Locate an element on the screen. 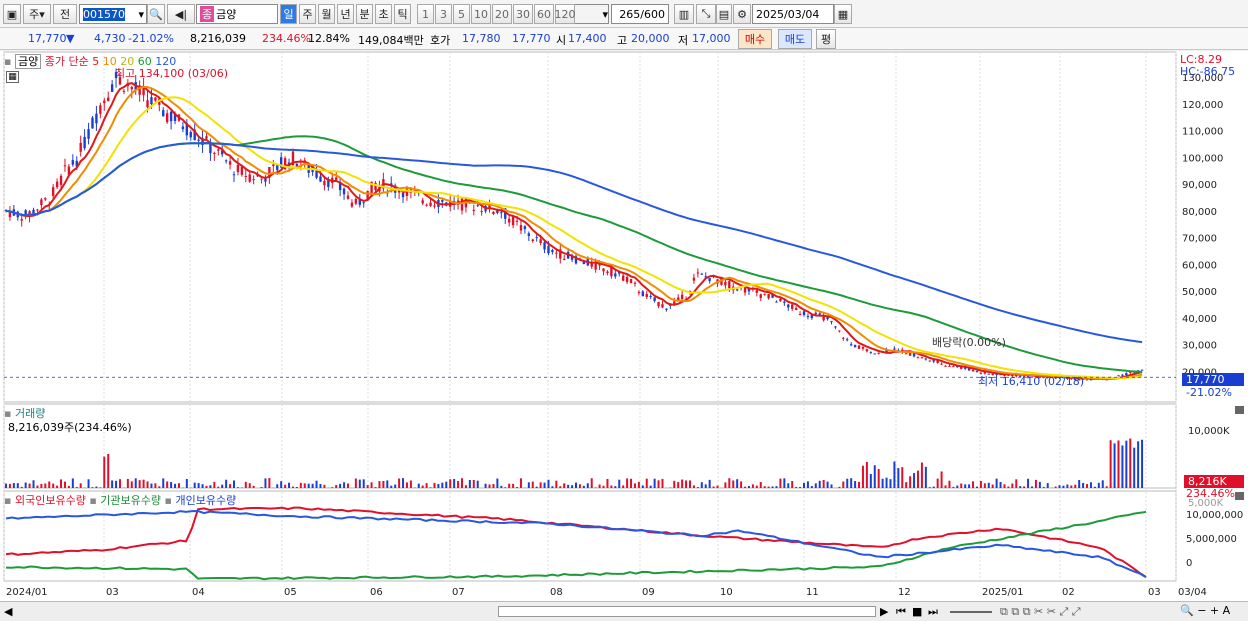  speaker-icon: ◀| is located at coordinates (181, 14).